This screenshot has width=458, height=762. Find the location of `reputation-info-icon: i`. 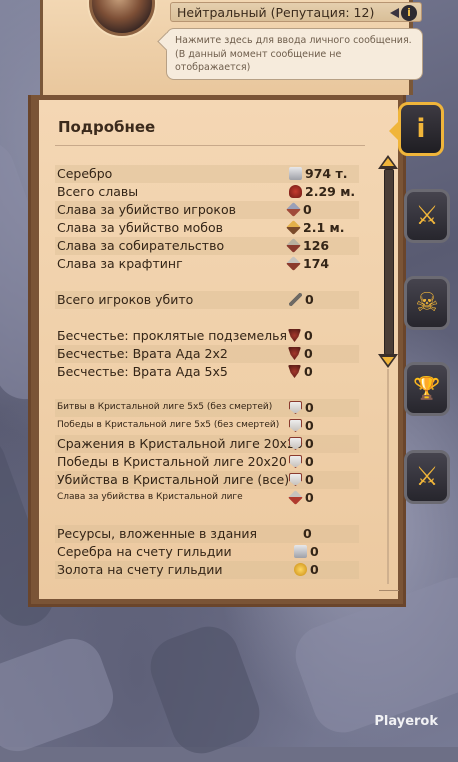

reputation-info-icon: i is located at coordinates (409, 13).